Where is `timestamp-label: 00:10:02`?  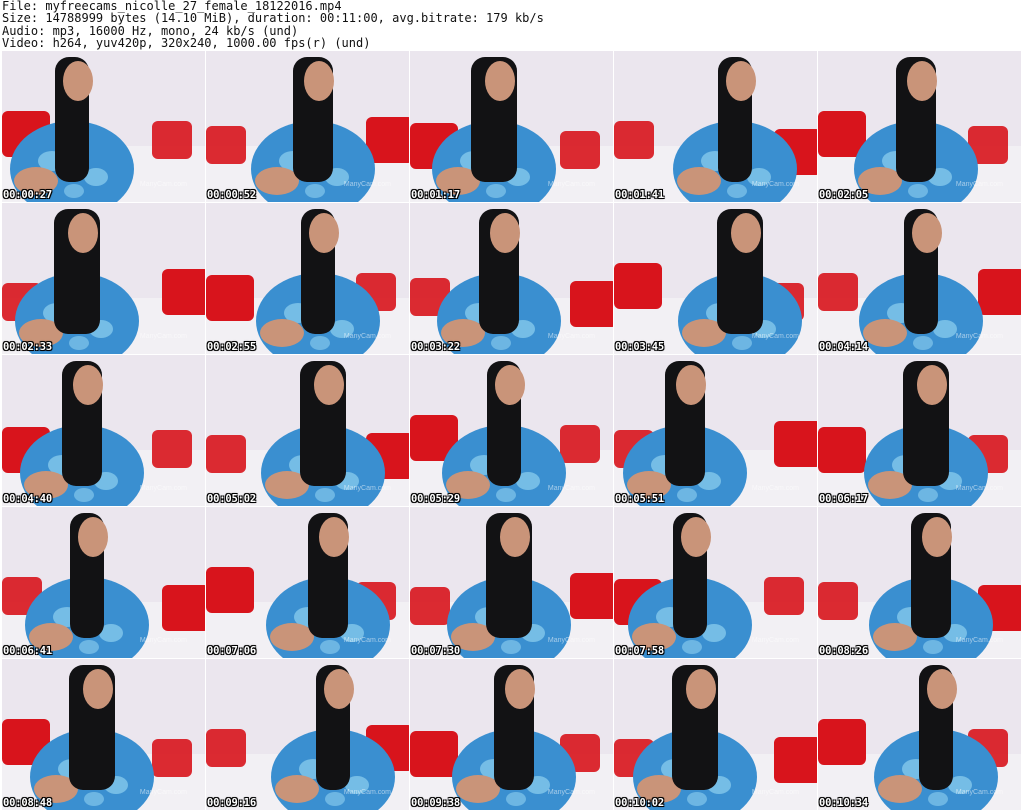
timestamp-label: 00:10:02 is located at coordinates (639, 803).